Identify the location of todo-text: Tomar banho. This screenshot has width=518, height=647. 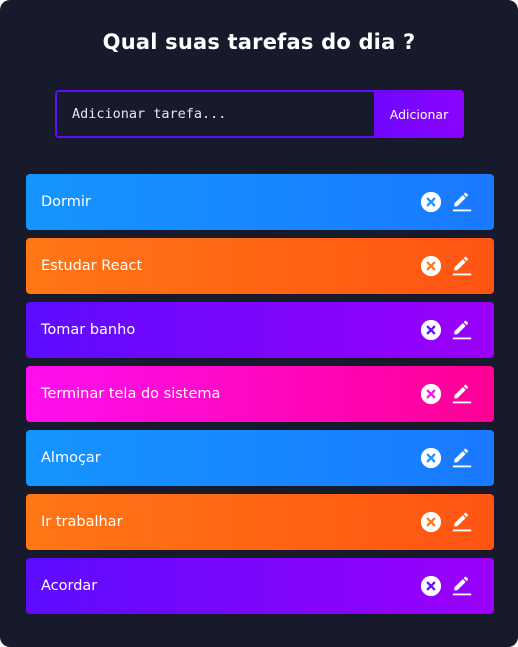
(88, 330).